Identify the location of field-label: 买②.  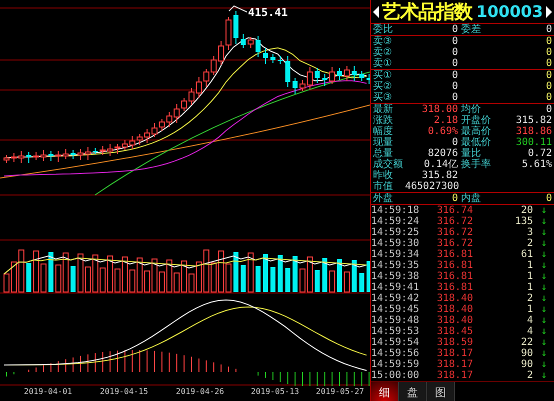
(383, 86).